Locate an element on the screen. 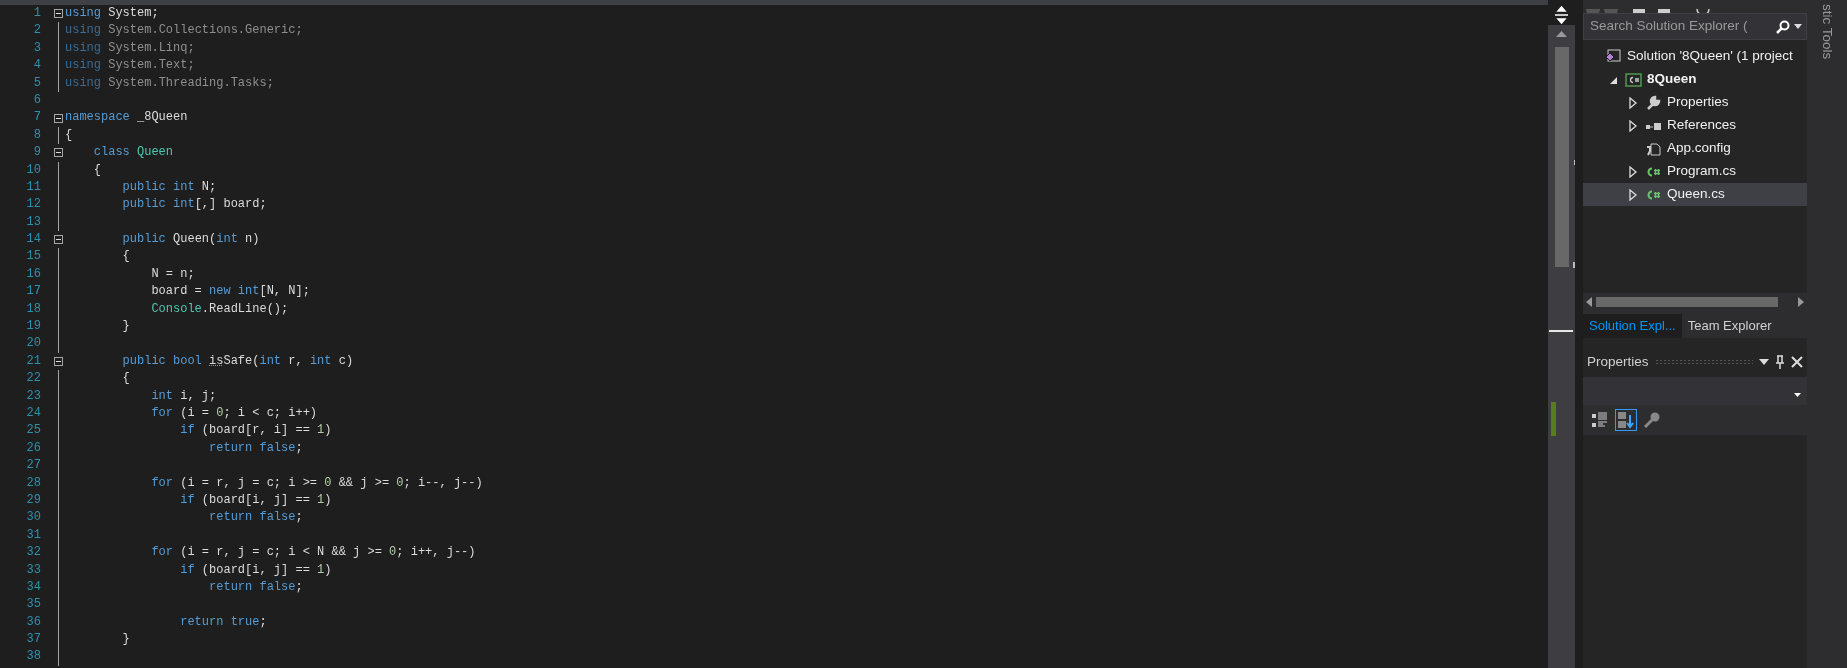  line-number: 29 is located at coordinates (33, 500).